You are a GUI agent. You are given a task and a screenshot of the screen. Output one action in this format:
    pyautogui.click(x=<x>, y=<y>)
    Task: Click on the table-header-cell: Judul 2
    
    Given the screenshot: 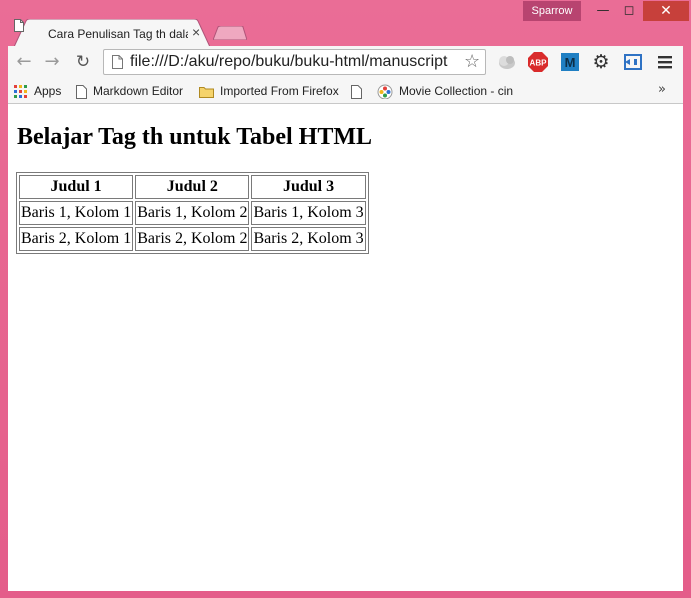 What is the action you would take?
    pyautogui.click(x=192, y=187)
    